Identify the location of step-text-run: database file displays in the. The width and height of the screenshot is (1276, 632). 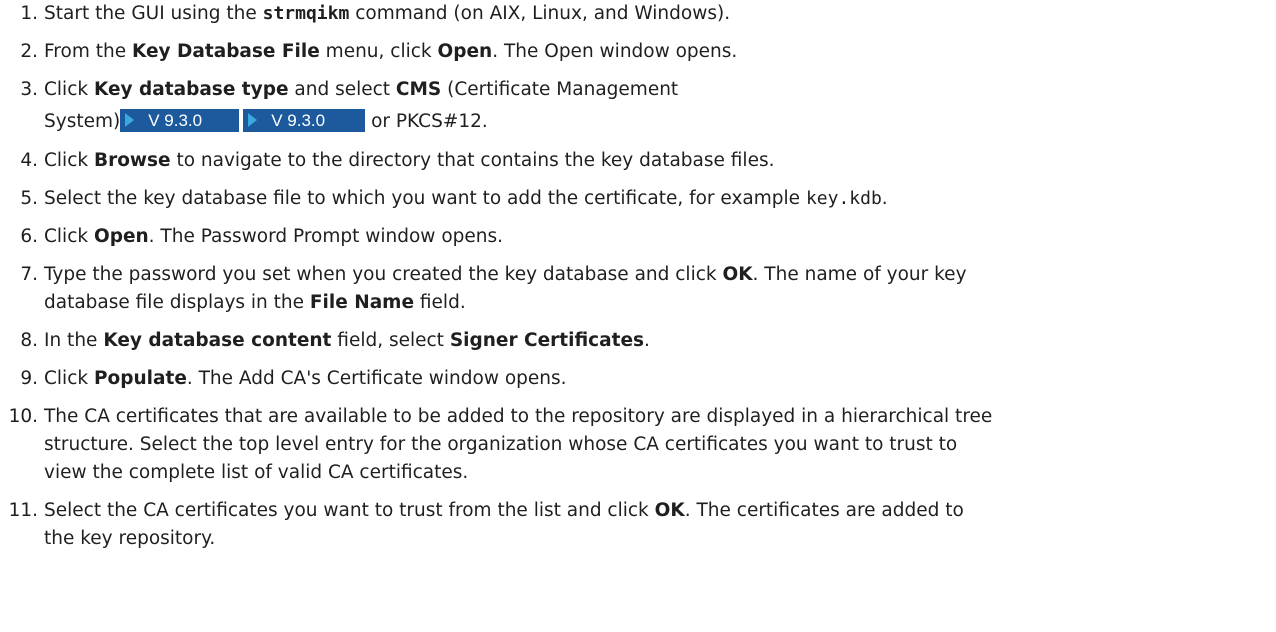
(177, 302).